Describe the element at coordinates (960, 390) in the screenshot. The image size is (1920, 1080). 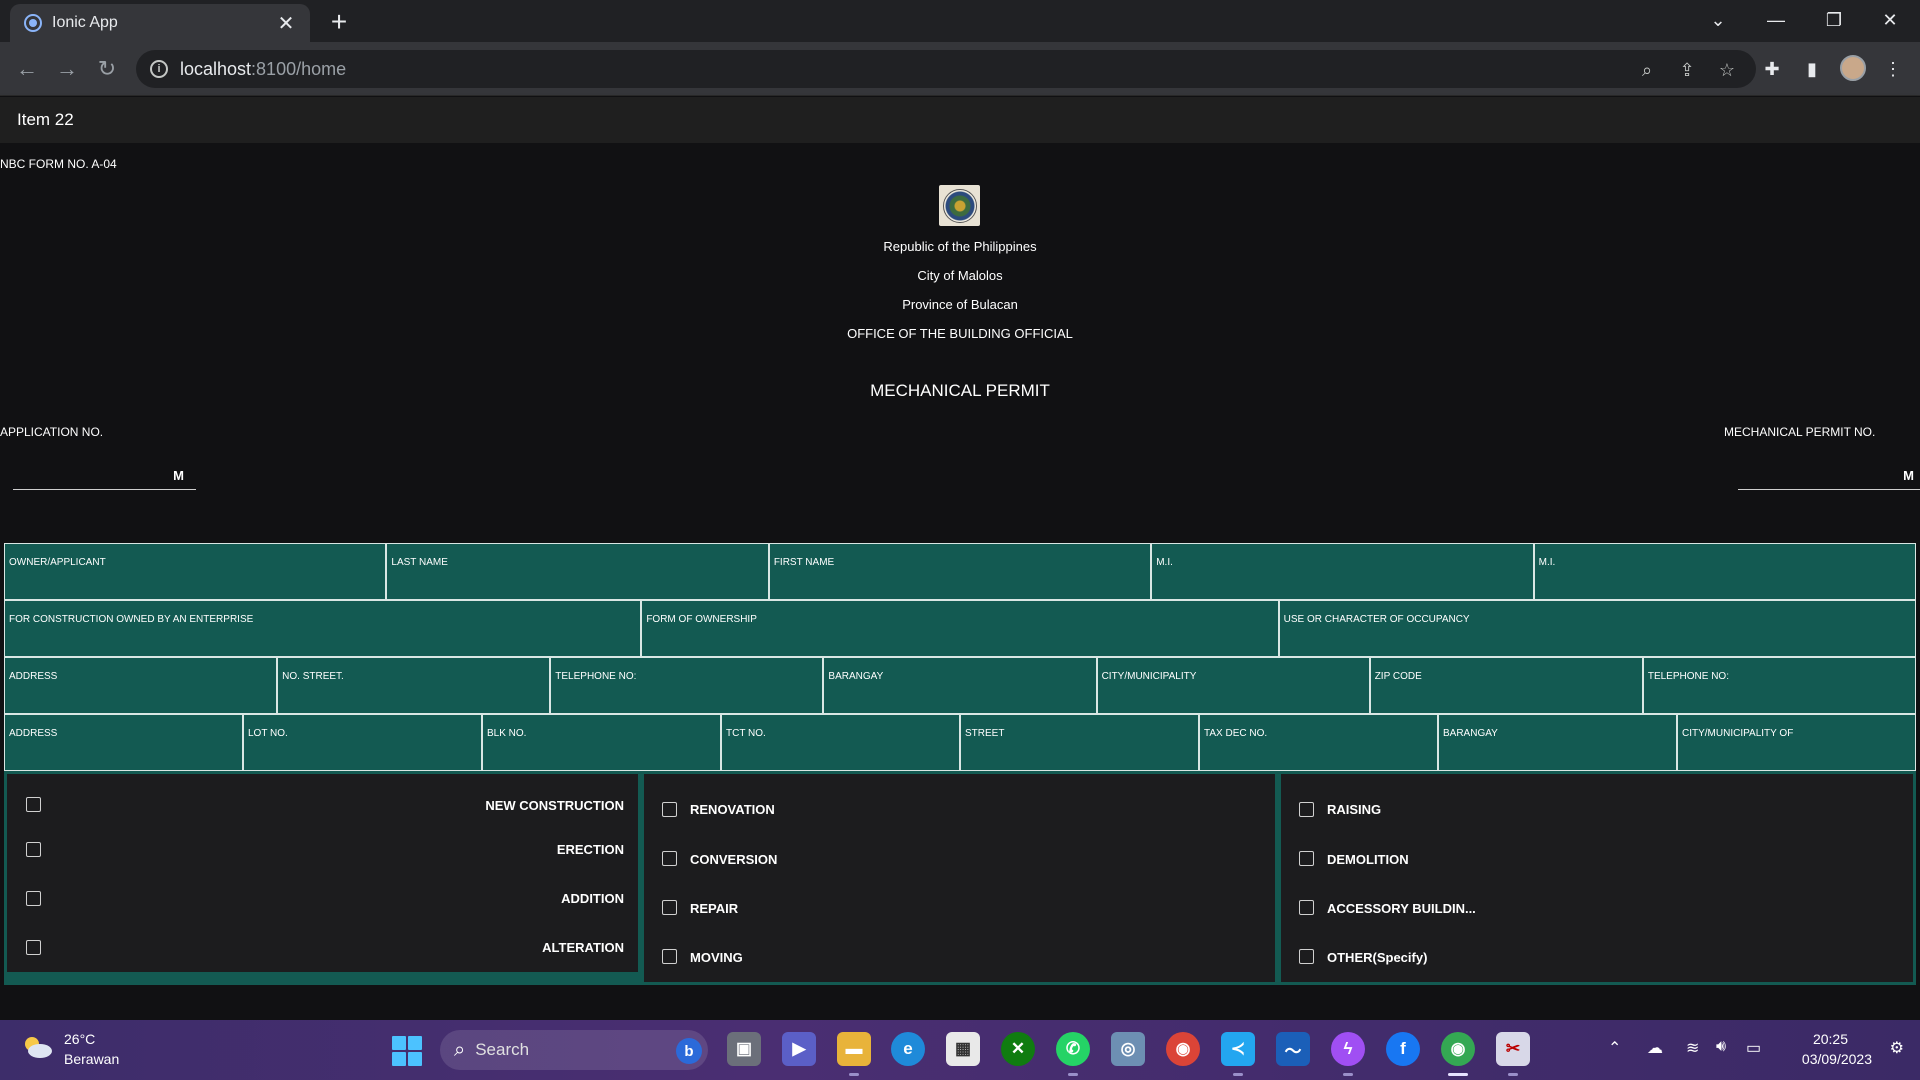
I see `permit-title: MECHANICAL PERMIT` at that location.